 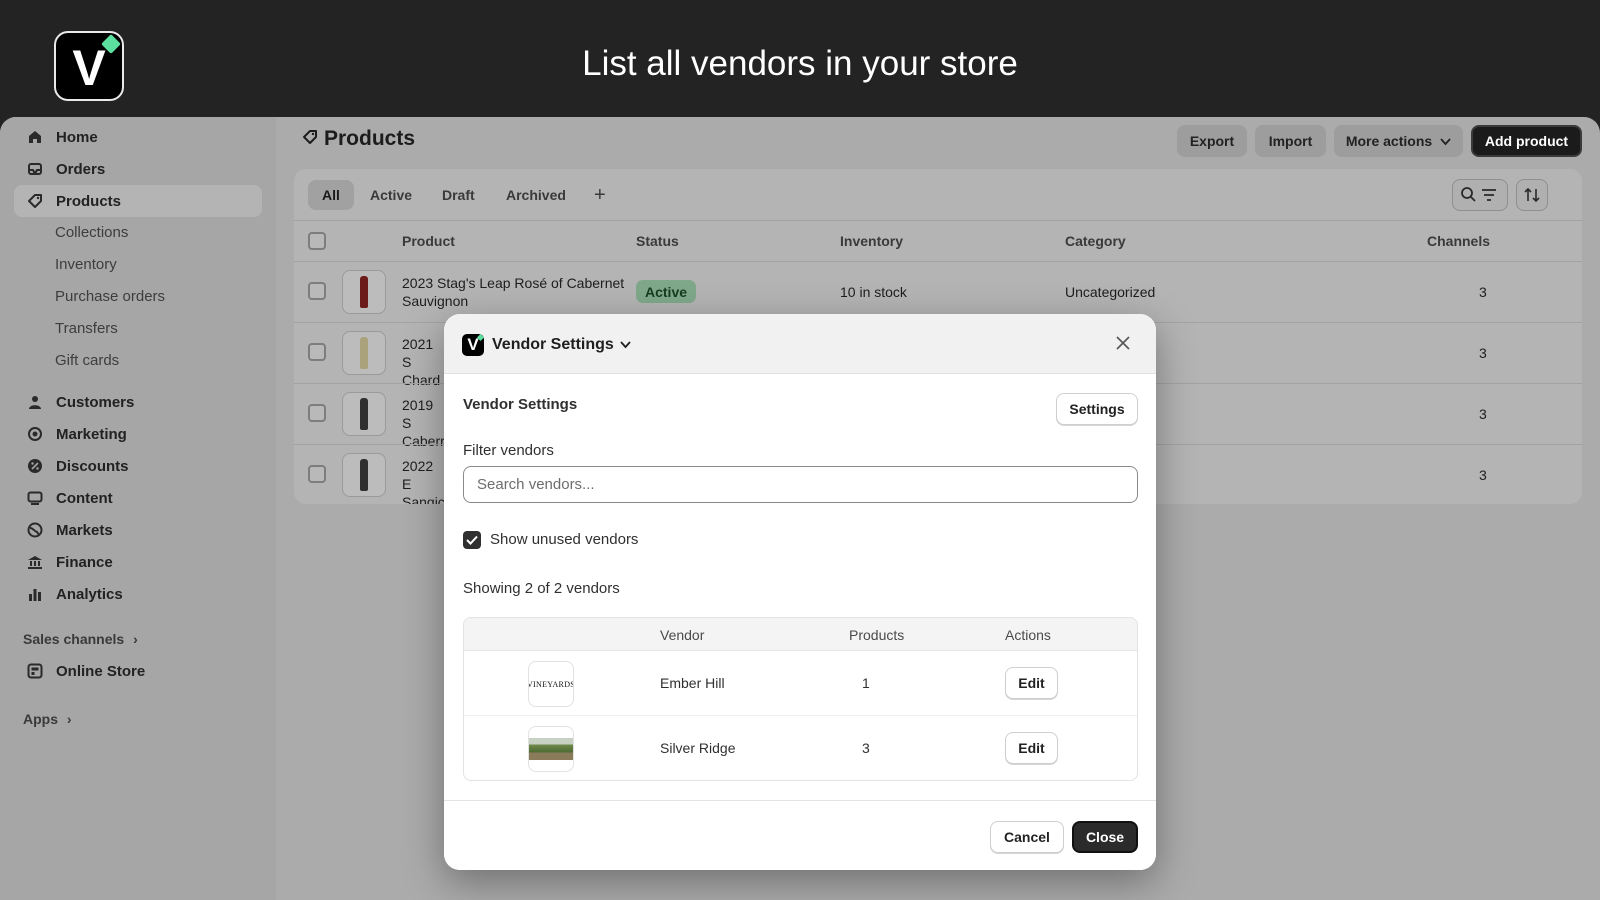 I want to click on wine-bottle-icon, so click(x=364, y=353).